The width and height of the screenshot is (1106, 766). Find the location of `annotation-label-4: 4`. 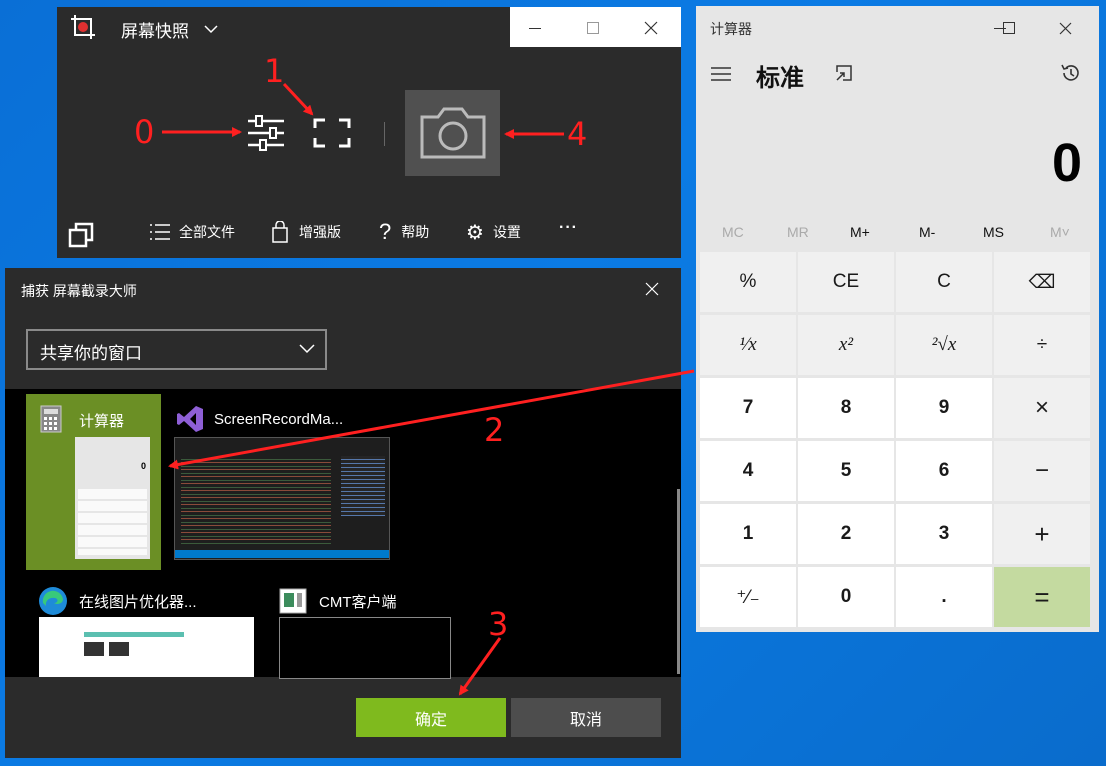

annotation-label-4: 4 is located at coordinates (577, 134).